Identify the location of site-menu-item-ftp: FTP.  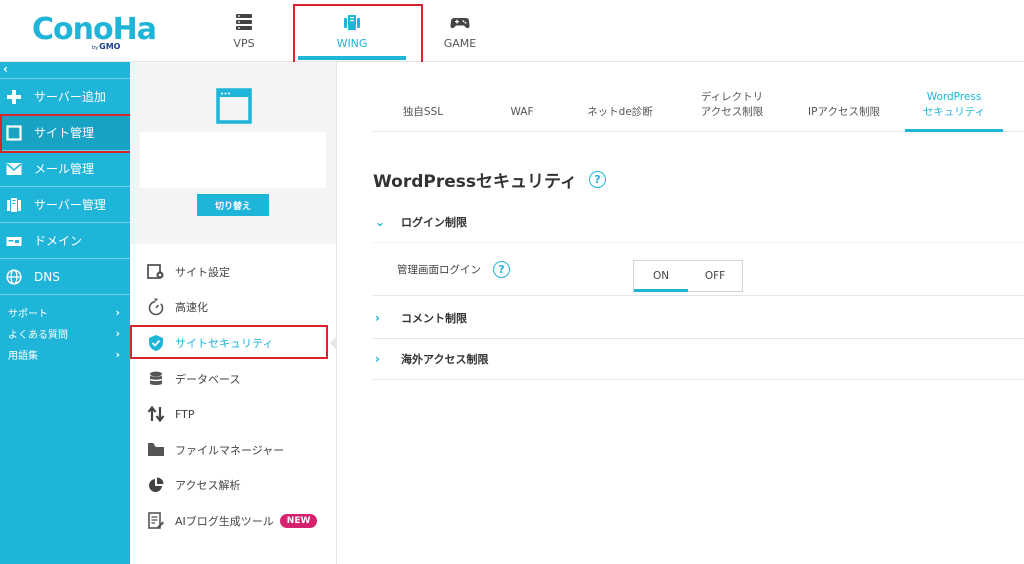
(233, 414).